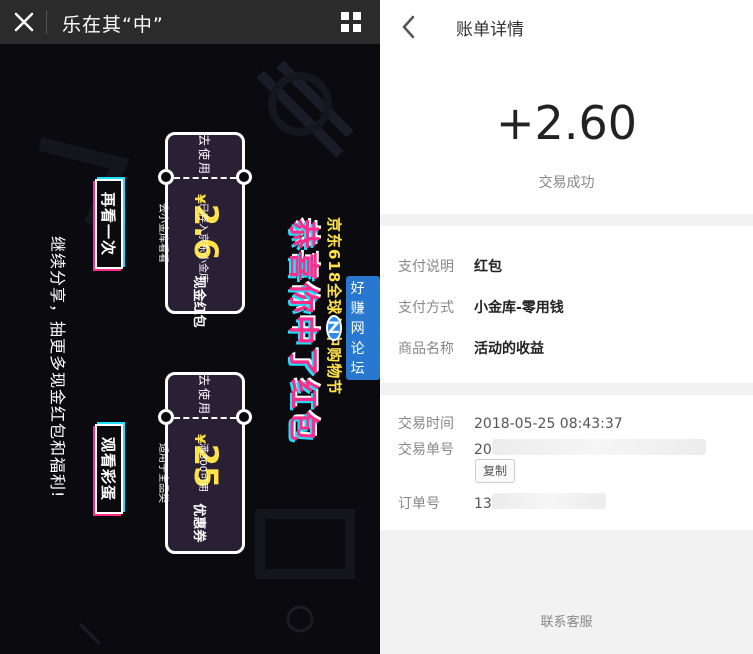 Image resolution: width=753 pixels, height=654 pixels. I want to click on copy-button: 复制, so click(495, 471).